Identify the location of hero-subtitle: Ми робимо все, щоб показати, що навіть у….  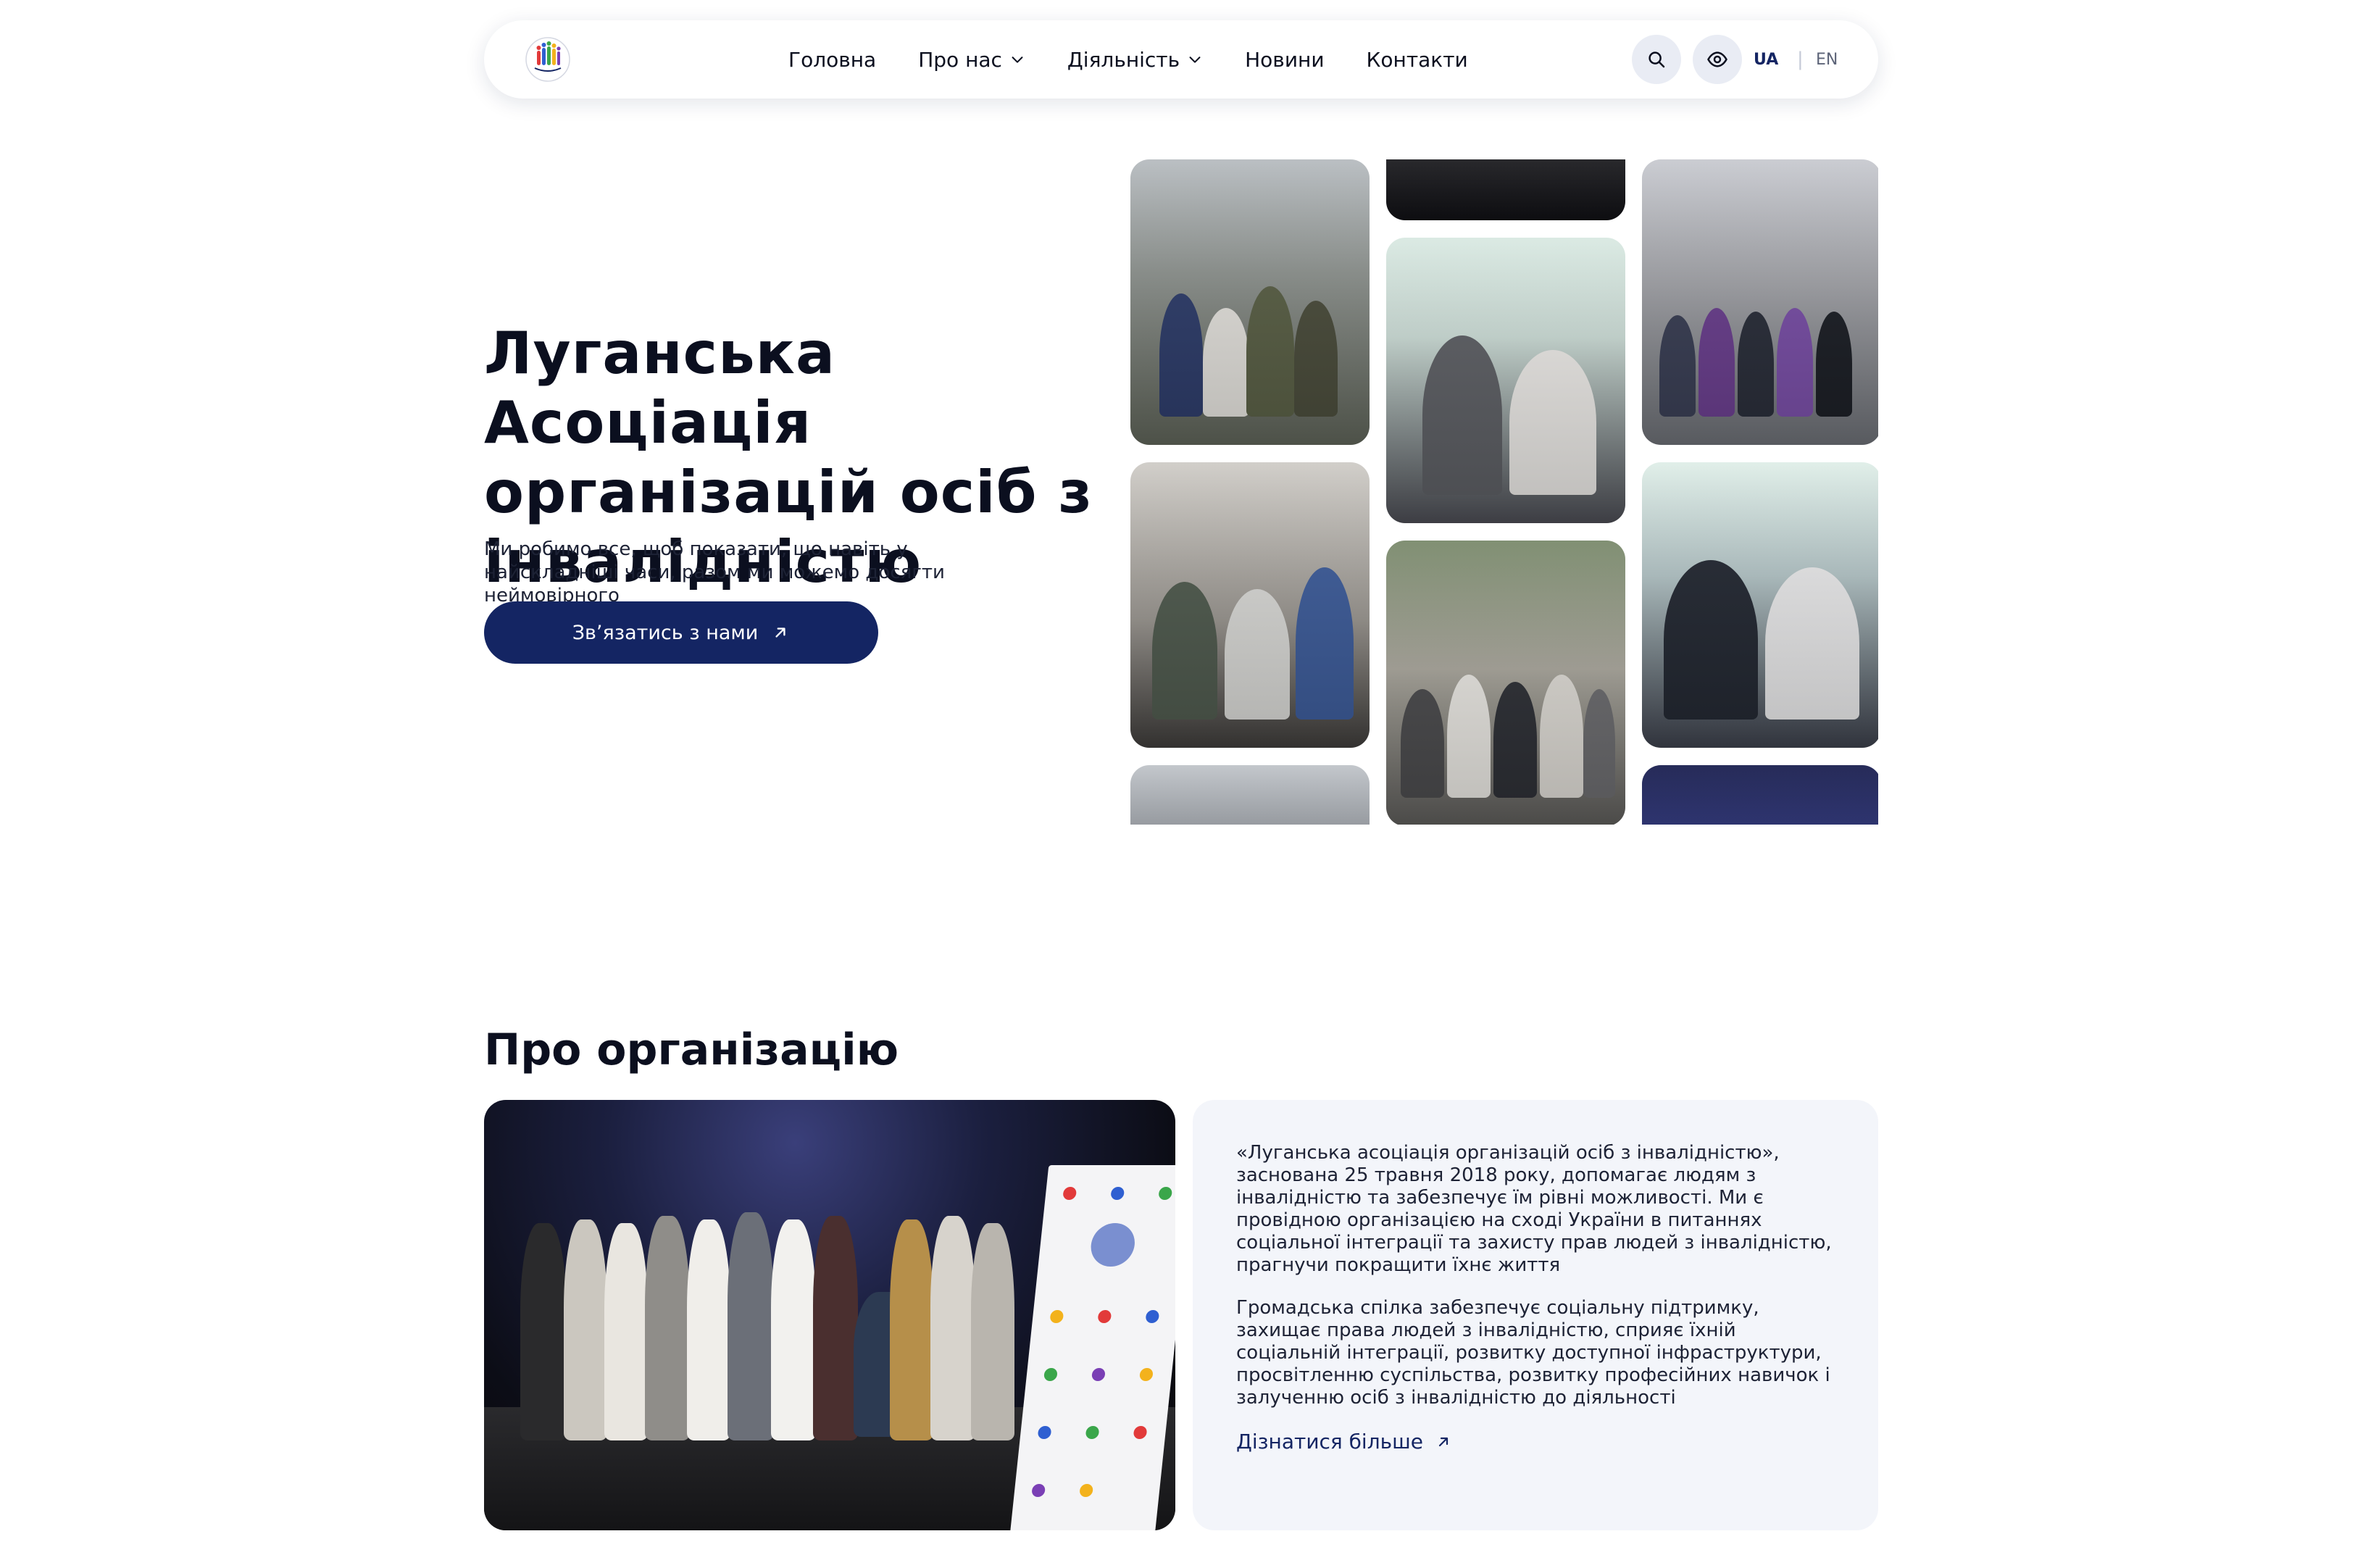
(714, 572).